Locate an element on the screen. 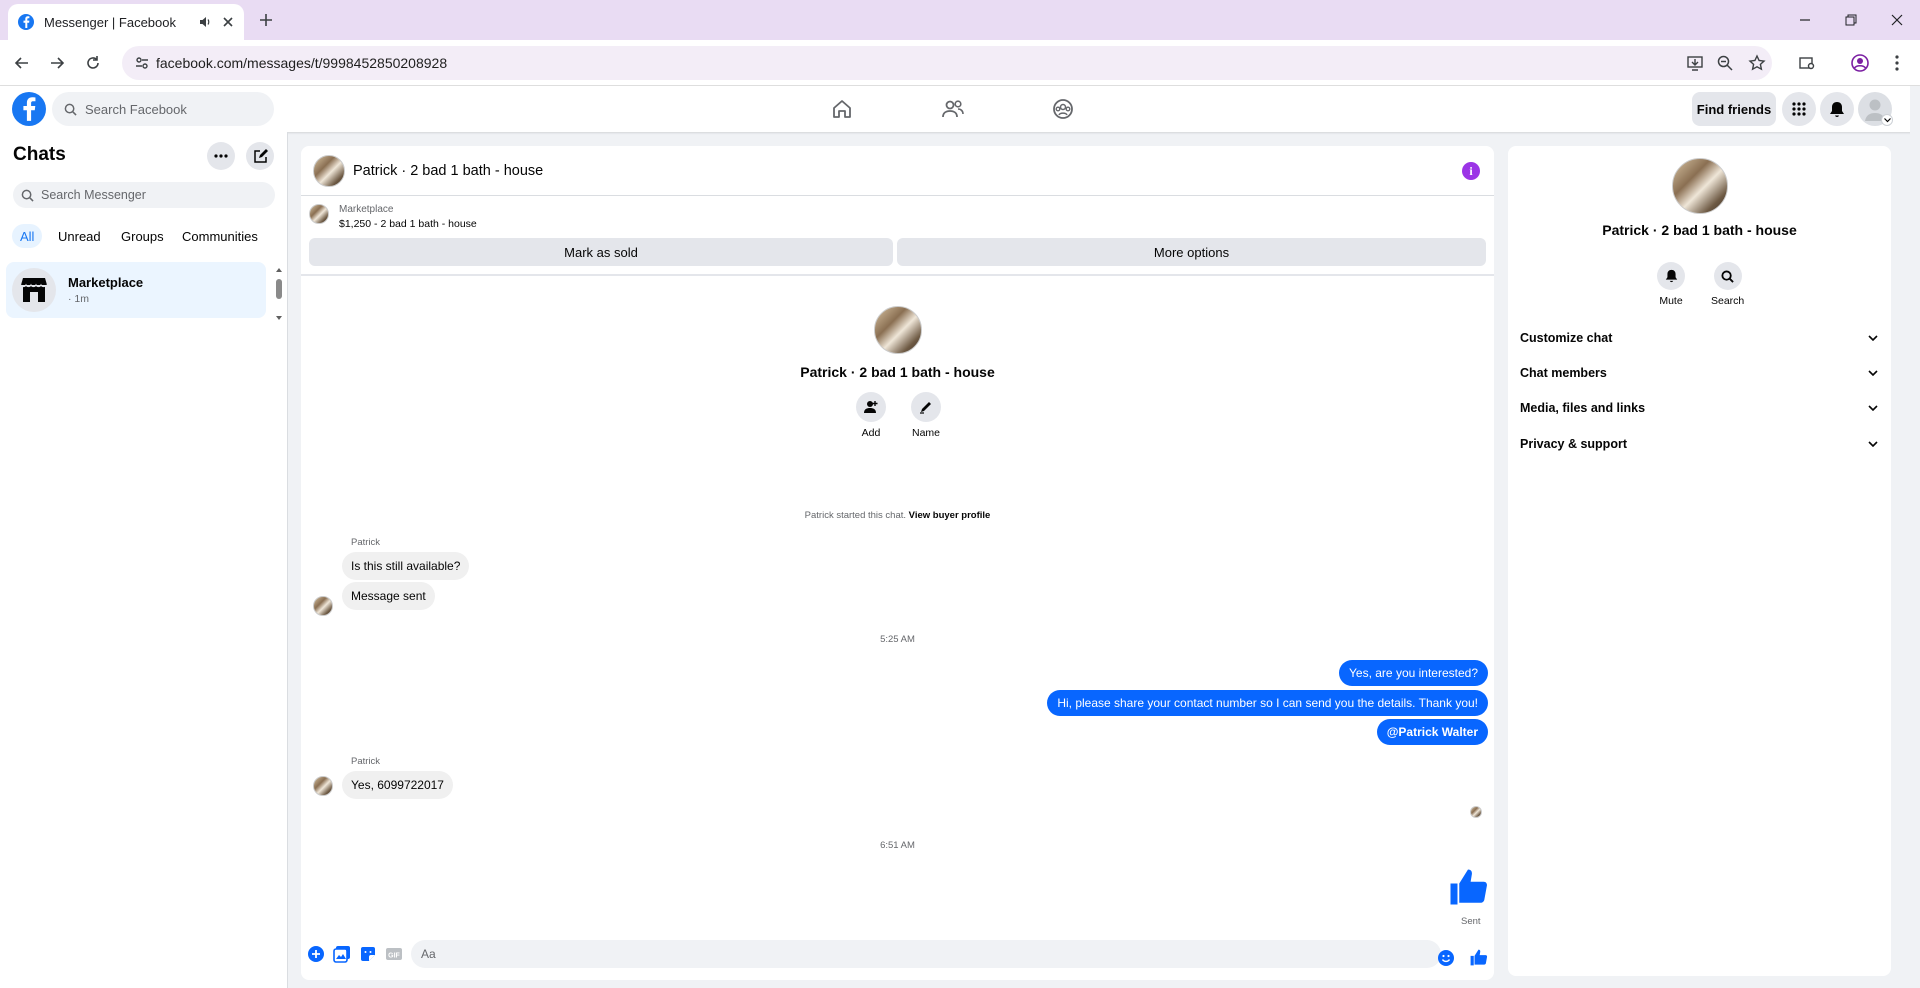  menu-grid-icon is located at coordinates (1799, 109).